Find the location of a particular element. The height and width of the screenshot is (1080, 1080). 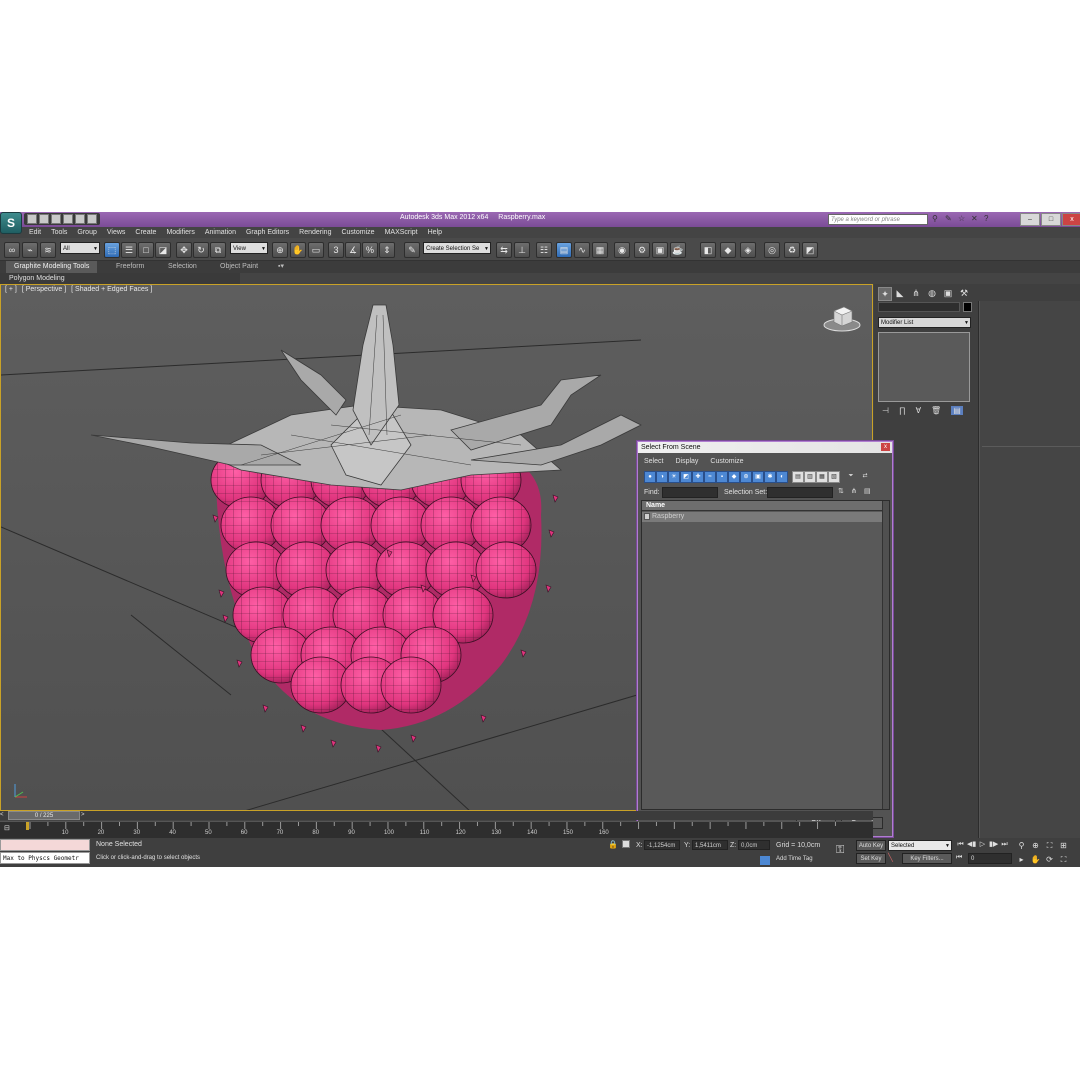

zoom-icon: ⚲ is located at coordinates (1021, 845).